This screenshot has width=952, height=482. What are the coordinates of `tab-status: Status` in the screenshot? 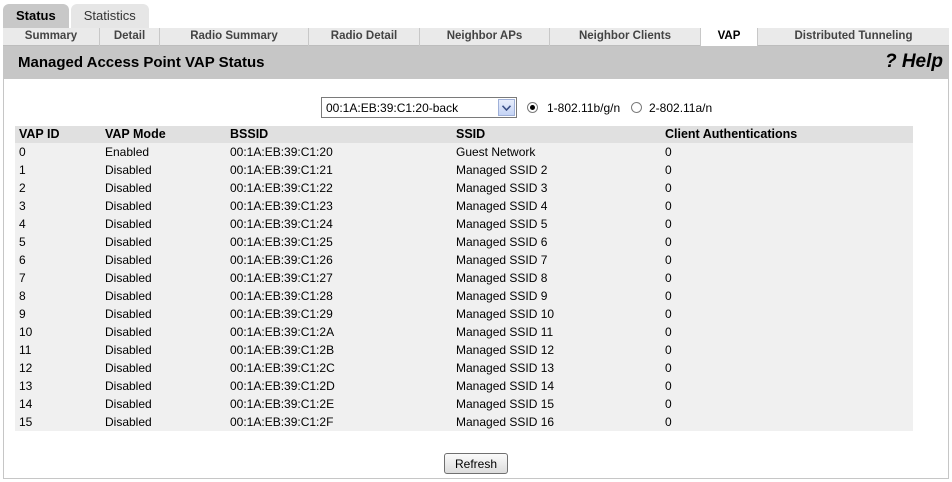 It's located at (36, 16).